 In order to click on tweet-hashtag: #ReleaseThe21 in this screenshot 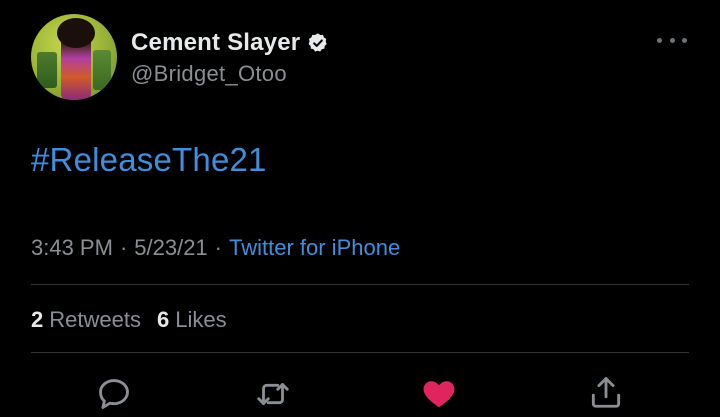, I will do `click(149, 160)`.